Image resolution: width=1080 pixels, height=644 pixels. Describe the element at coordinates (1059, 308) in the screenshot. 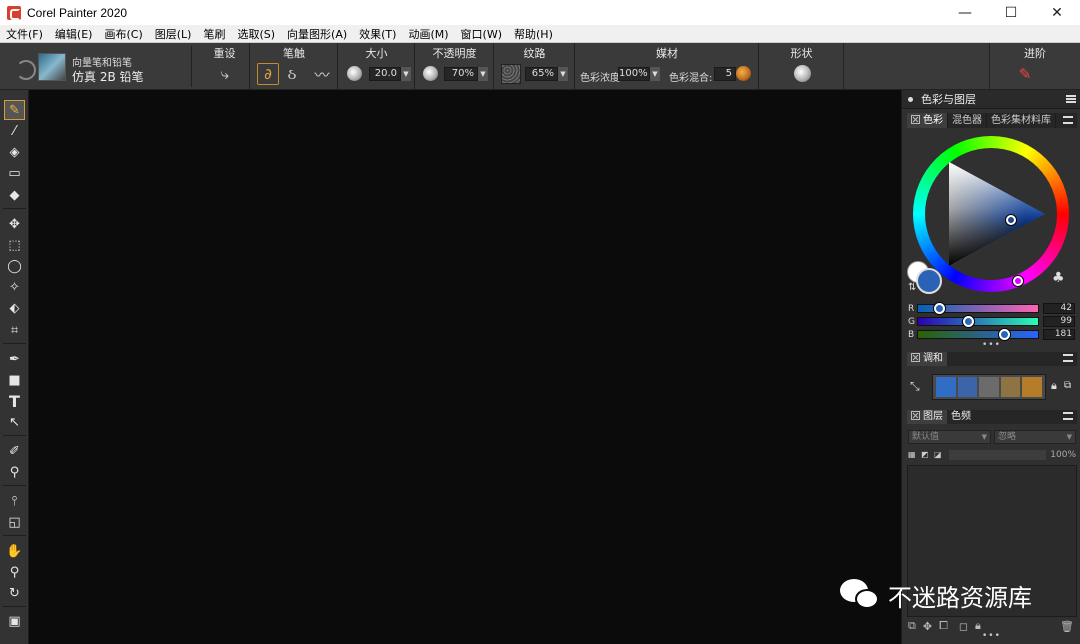

I see `red-value: 42` at that location.